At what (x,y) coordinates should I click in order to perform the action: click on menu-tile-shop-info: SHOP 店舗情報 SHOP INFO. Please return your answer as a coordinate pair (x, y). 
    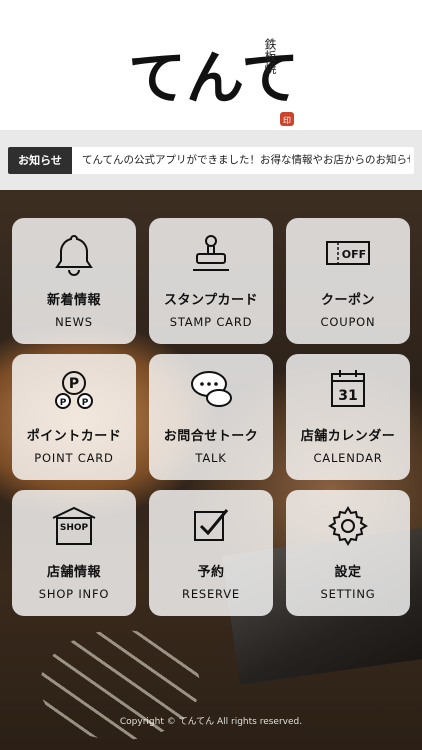
    Looking at the image, I should click on (74, 553).